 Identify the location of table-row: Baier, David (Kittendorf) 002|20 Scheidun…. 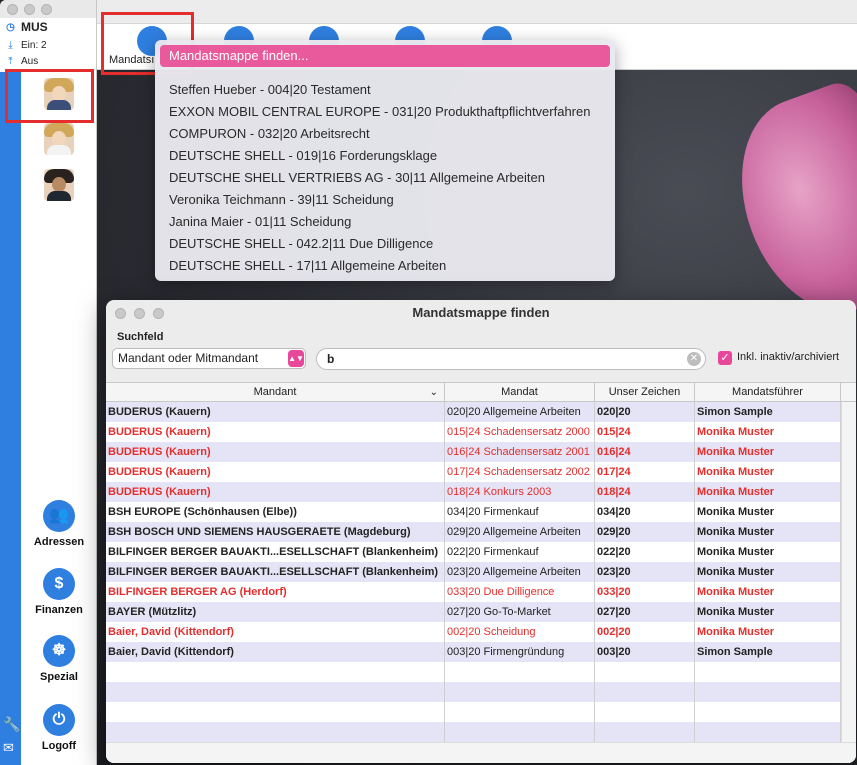
(473, 632).